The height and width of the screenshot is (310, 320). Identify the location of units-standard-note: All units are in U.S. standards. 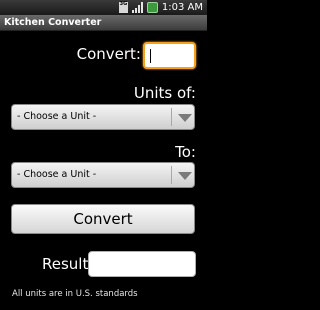
(75, 294).